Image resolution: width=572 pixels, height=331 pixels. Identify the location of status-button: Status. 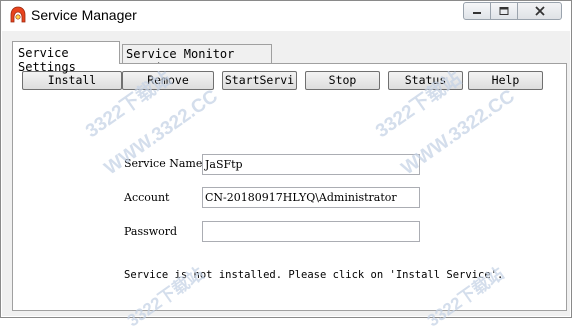
(425, 80).